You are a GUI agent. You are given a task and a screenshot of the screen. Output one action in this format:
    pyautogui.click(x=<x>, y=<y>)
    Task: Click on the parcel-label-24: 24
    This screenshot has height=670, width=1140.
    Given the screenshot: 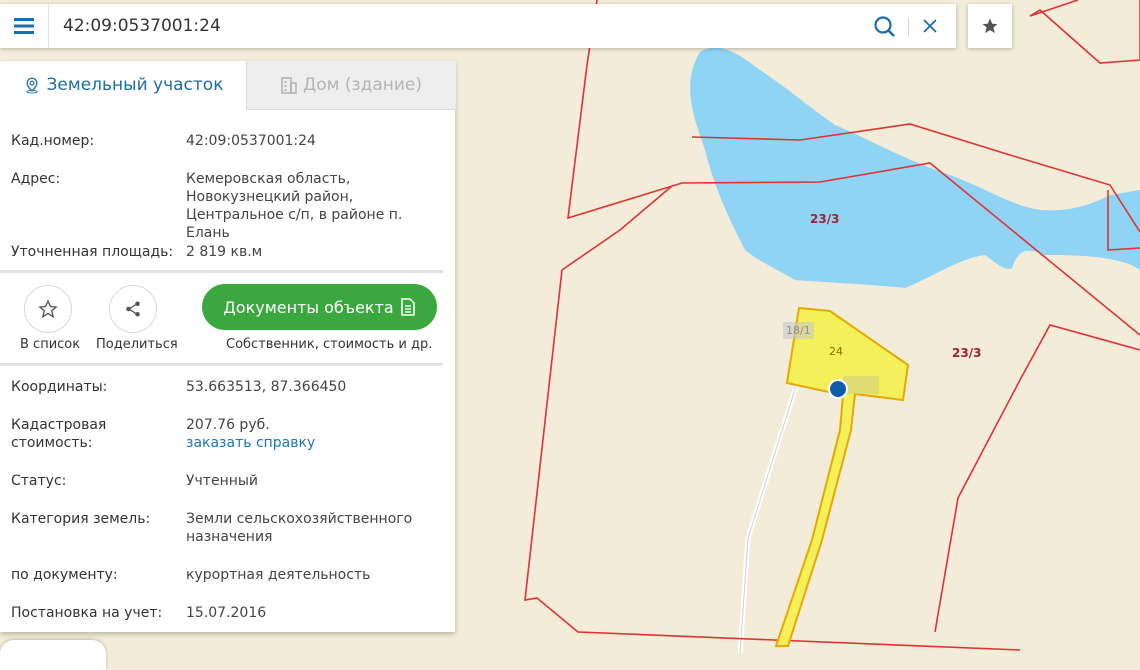 What is the action you would take?
    pyautogui.click(x=836, y=351)
    